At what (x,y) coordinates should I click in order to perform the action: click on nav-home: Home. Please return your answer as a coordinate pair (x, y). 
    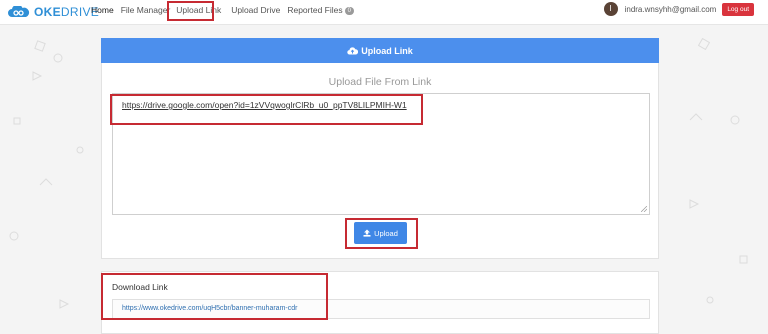
    Looking at the image, I should click on (102, 10).